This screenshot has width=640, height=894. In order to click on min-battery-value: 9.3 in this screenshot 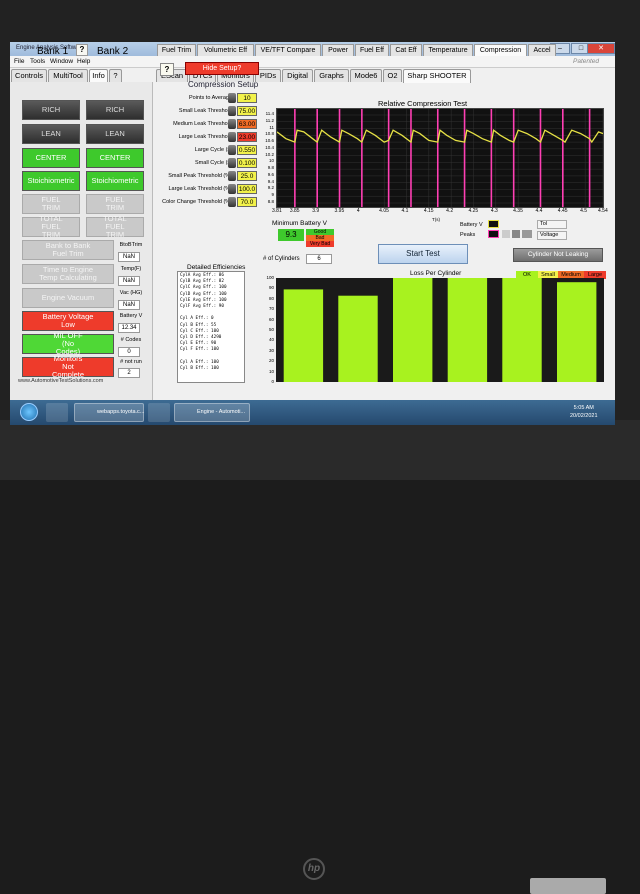, I will do `click(291, 235)`.